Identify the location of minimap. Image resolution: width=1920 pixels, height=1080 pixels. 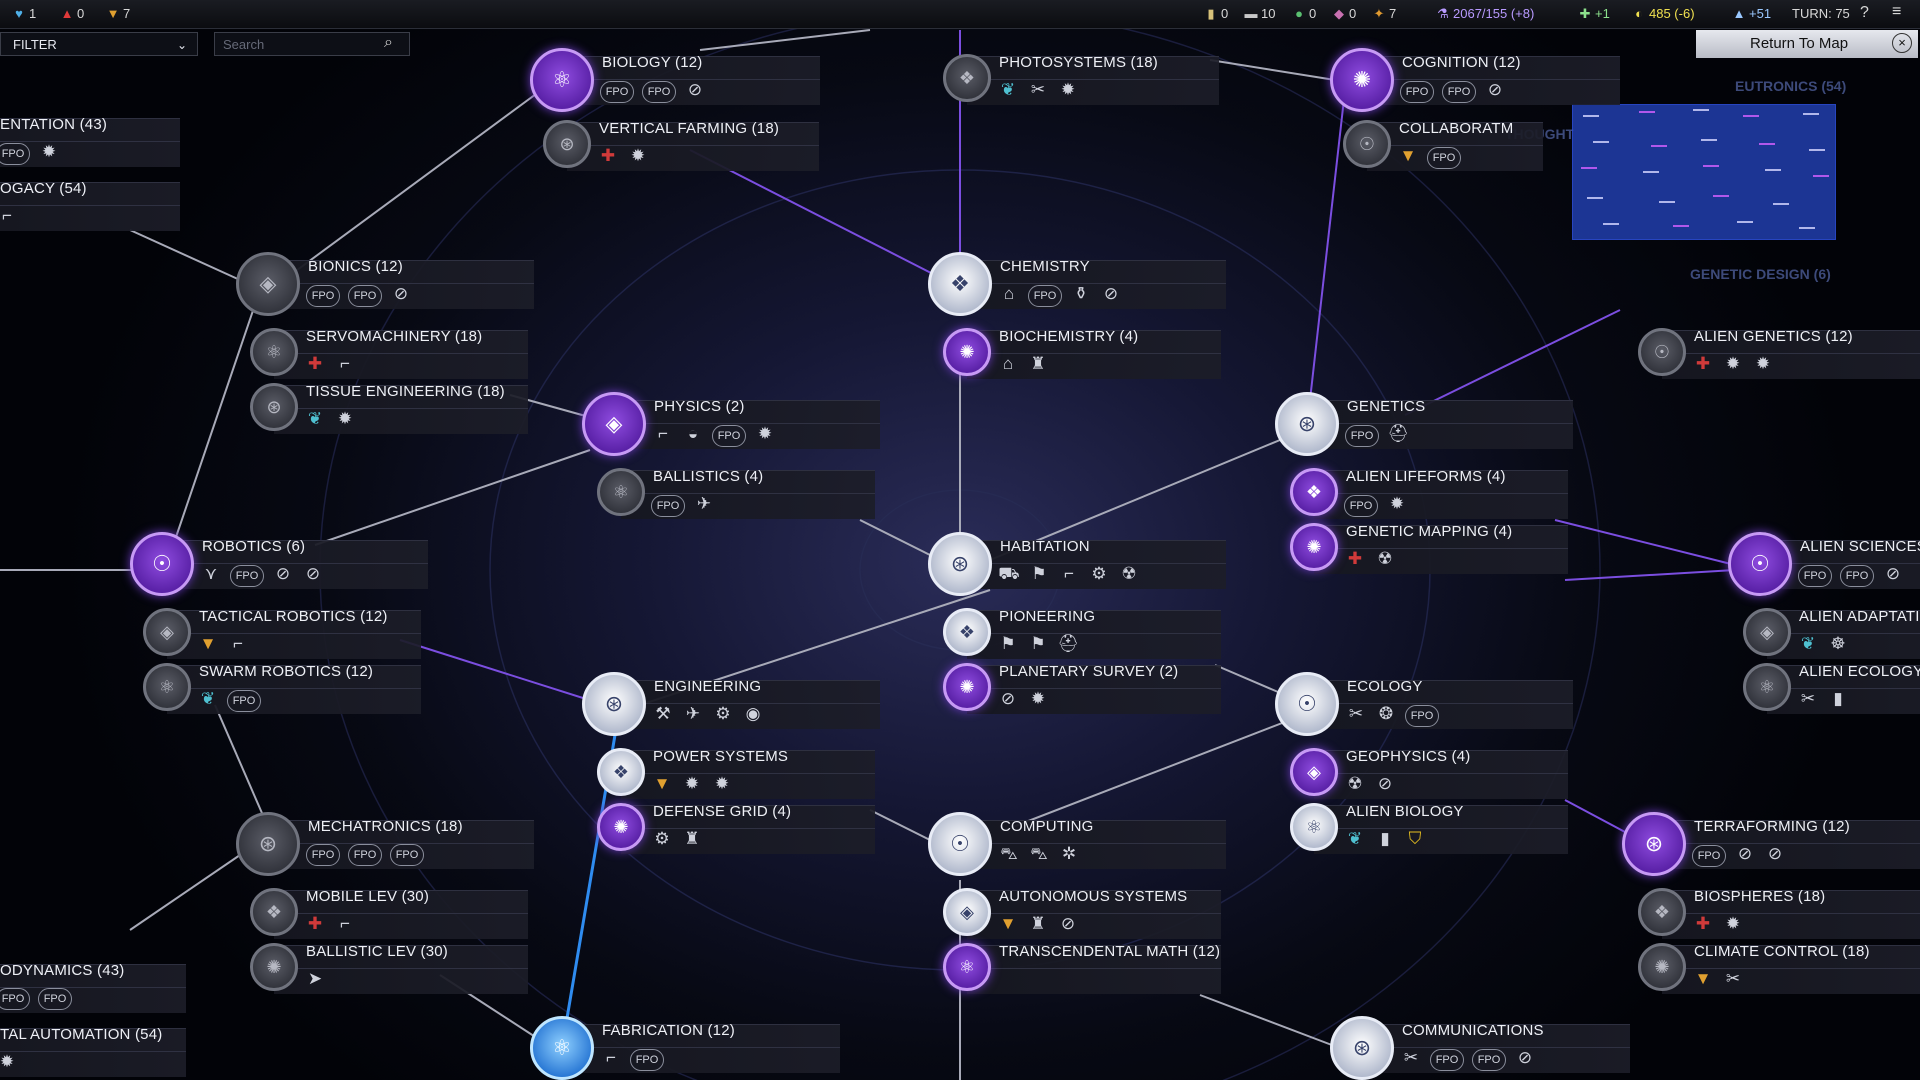
(1704, 172).